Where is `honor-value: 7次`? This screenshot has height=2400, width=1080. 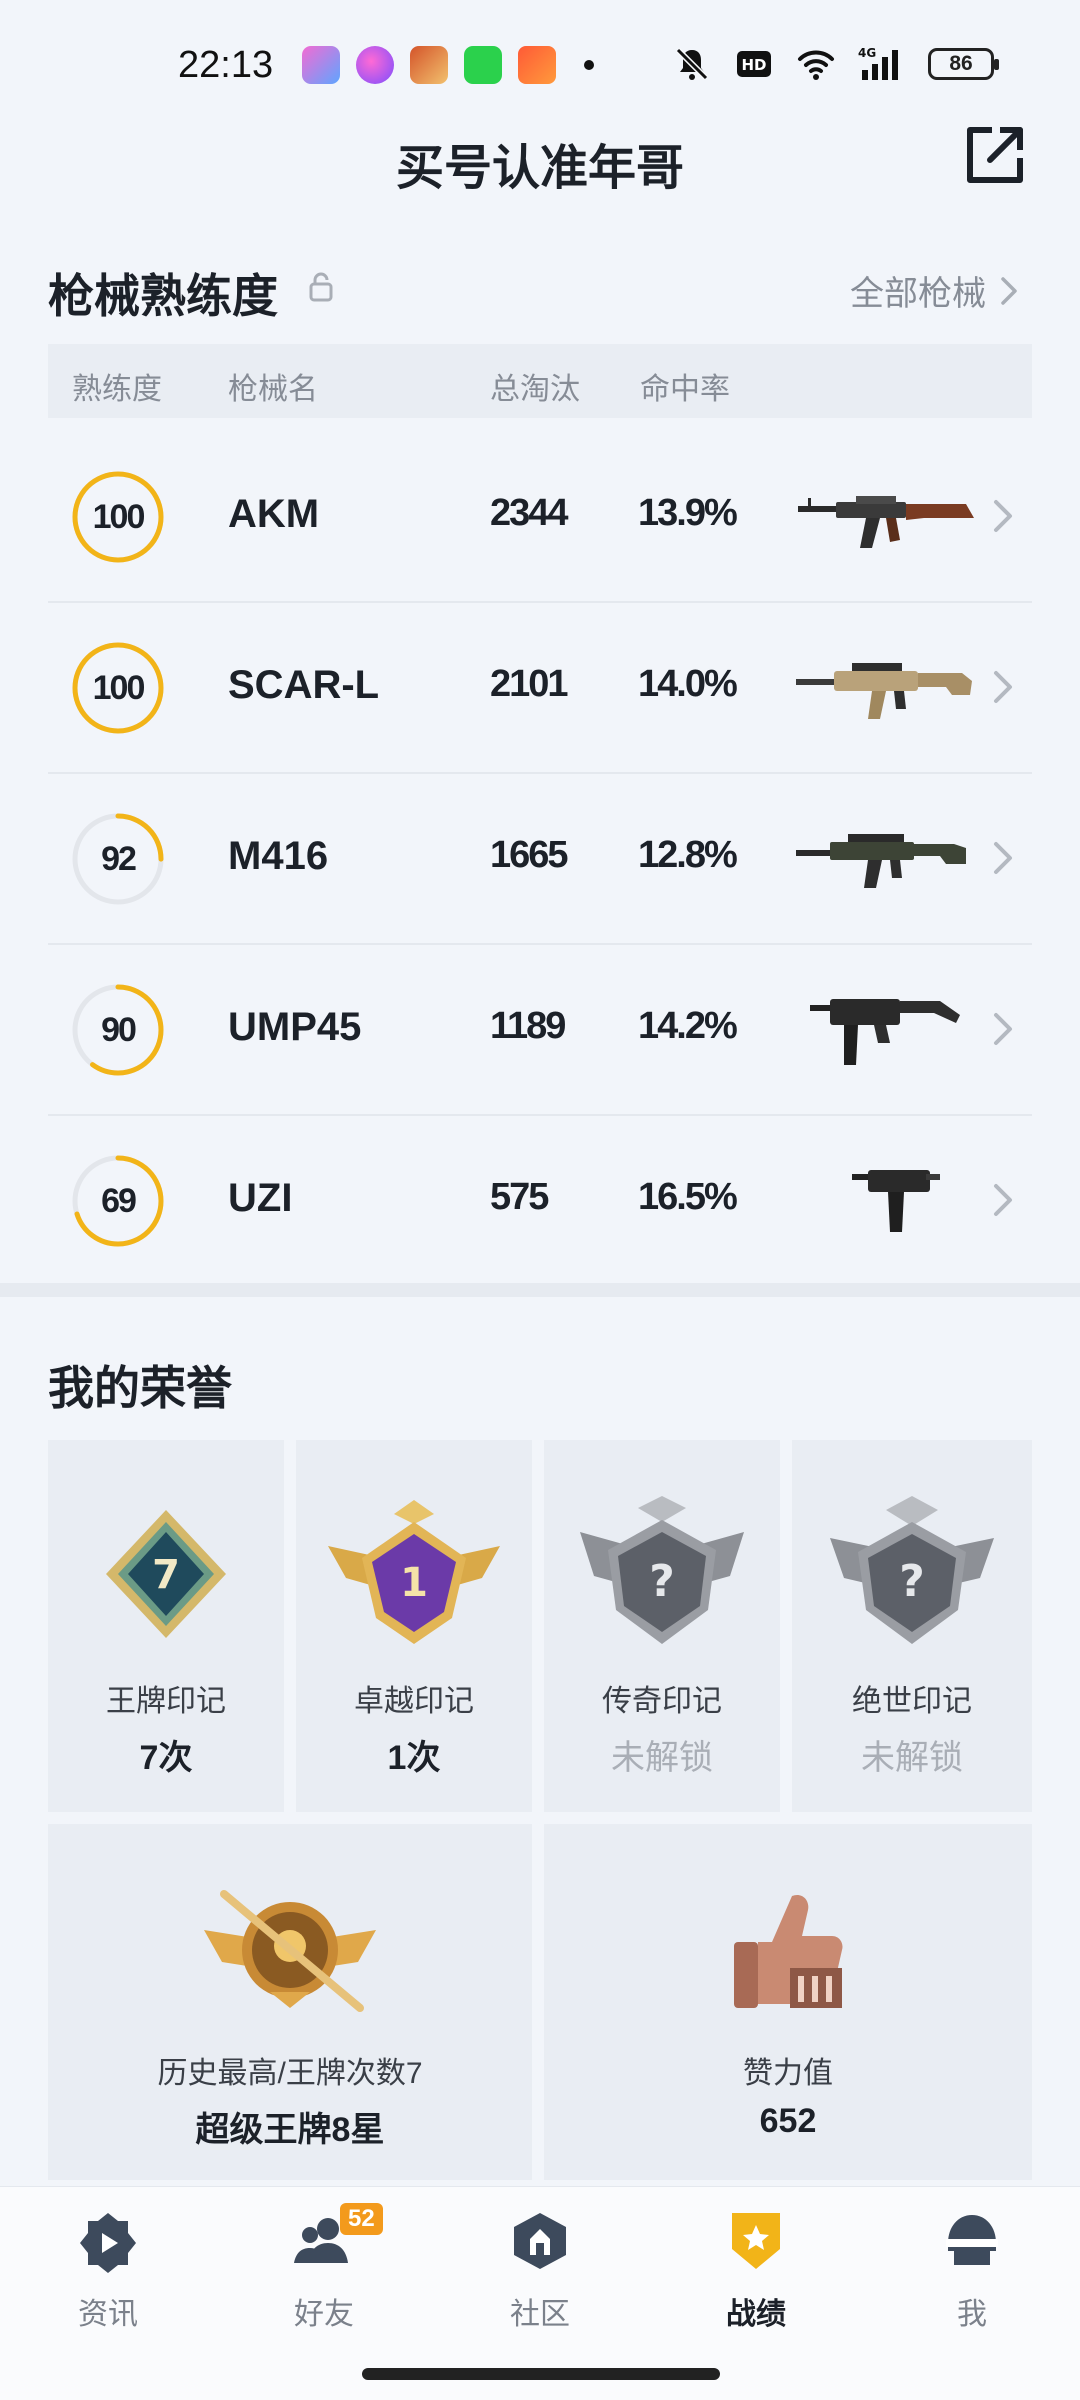 honor-value: 7次 is located at coordinates (166, 1758).